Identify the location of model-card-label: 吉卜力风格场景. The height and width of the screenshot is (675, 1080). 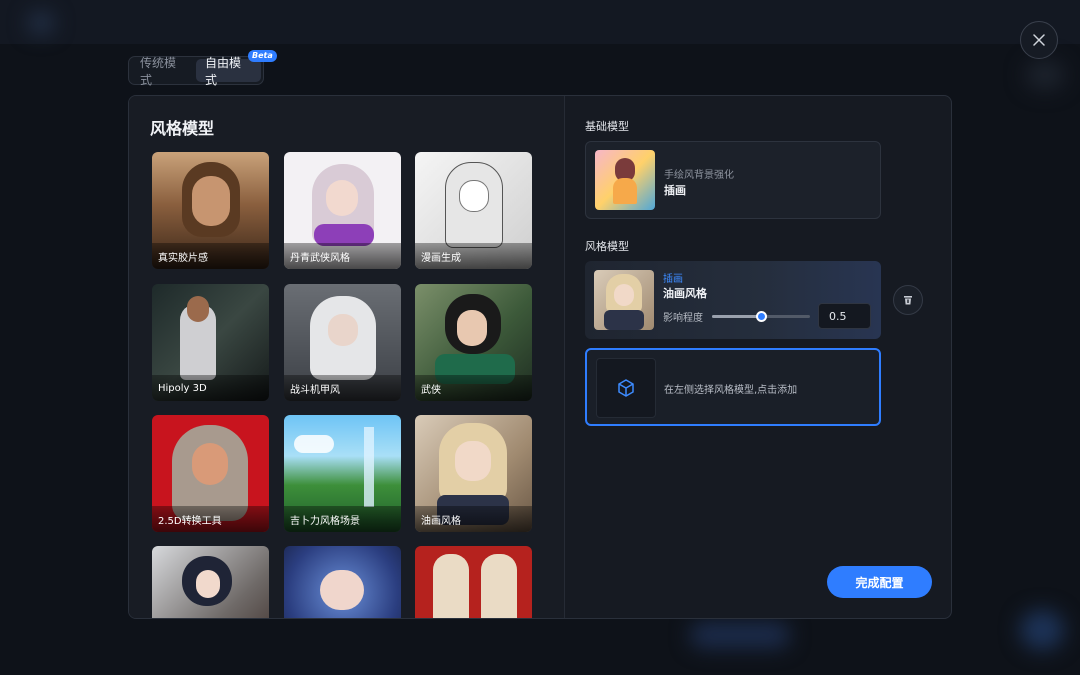
(342, 519).